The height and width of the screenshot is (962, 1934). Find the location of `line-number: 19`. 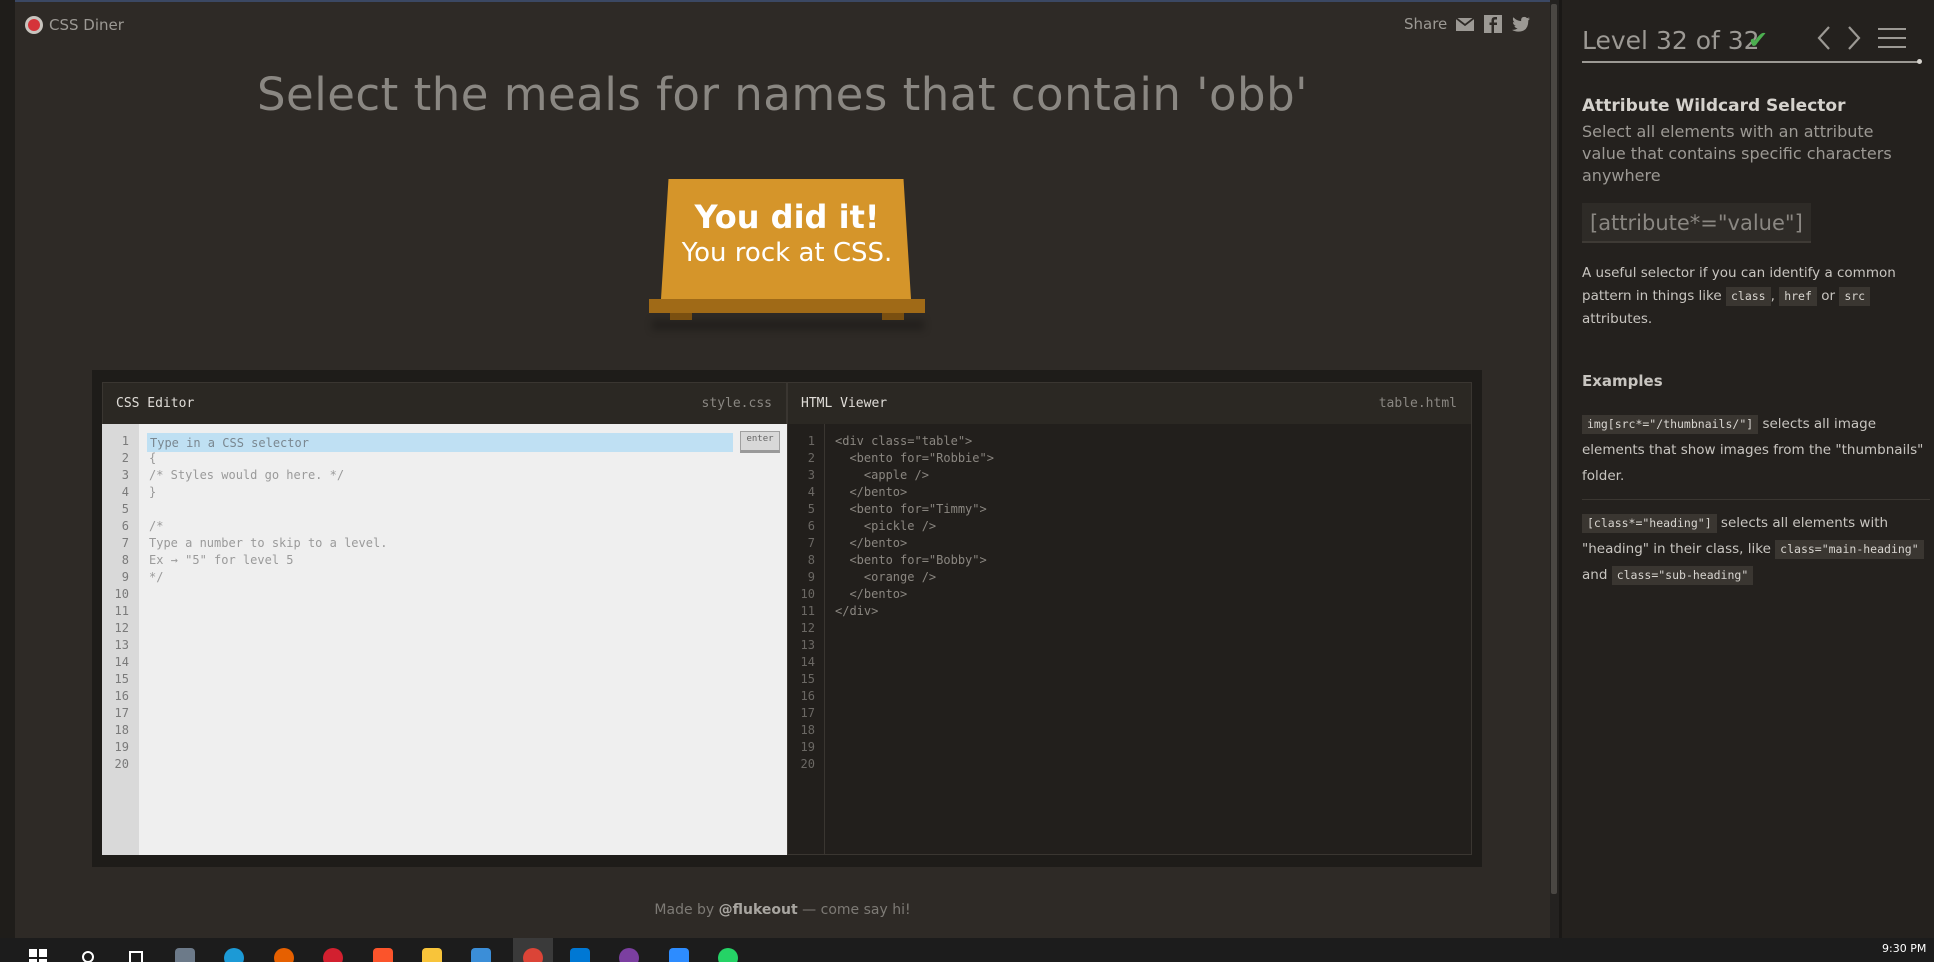

line-number: 19 is located at coordinates (121, 747).